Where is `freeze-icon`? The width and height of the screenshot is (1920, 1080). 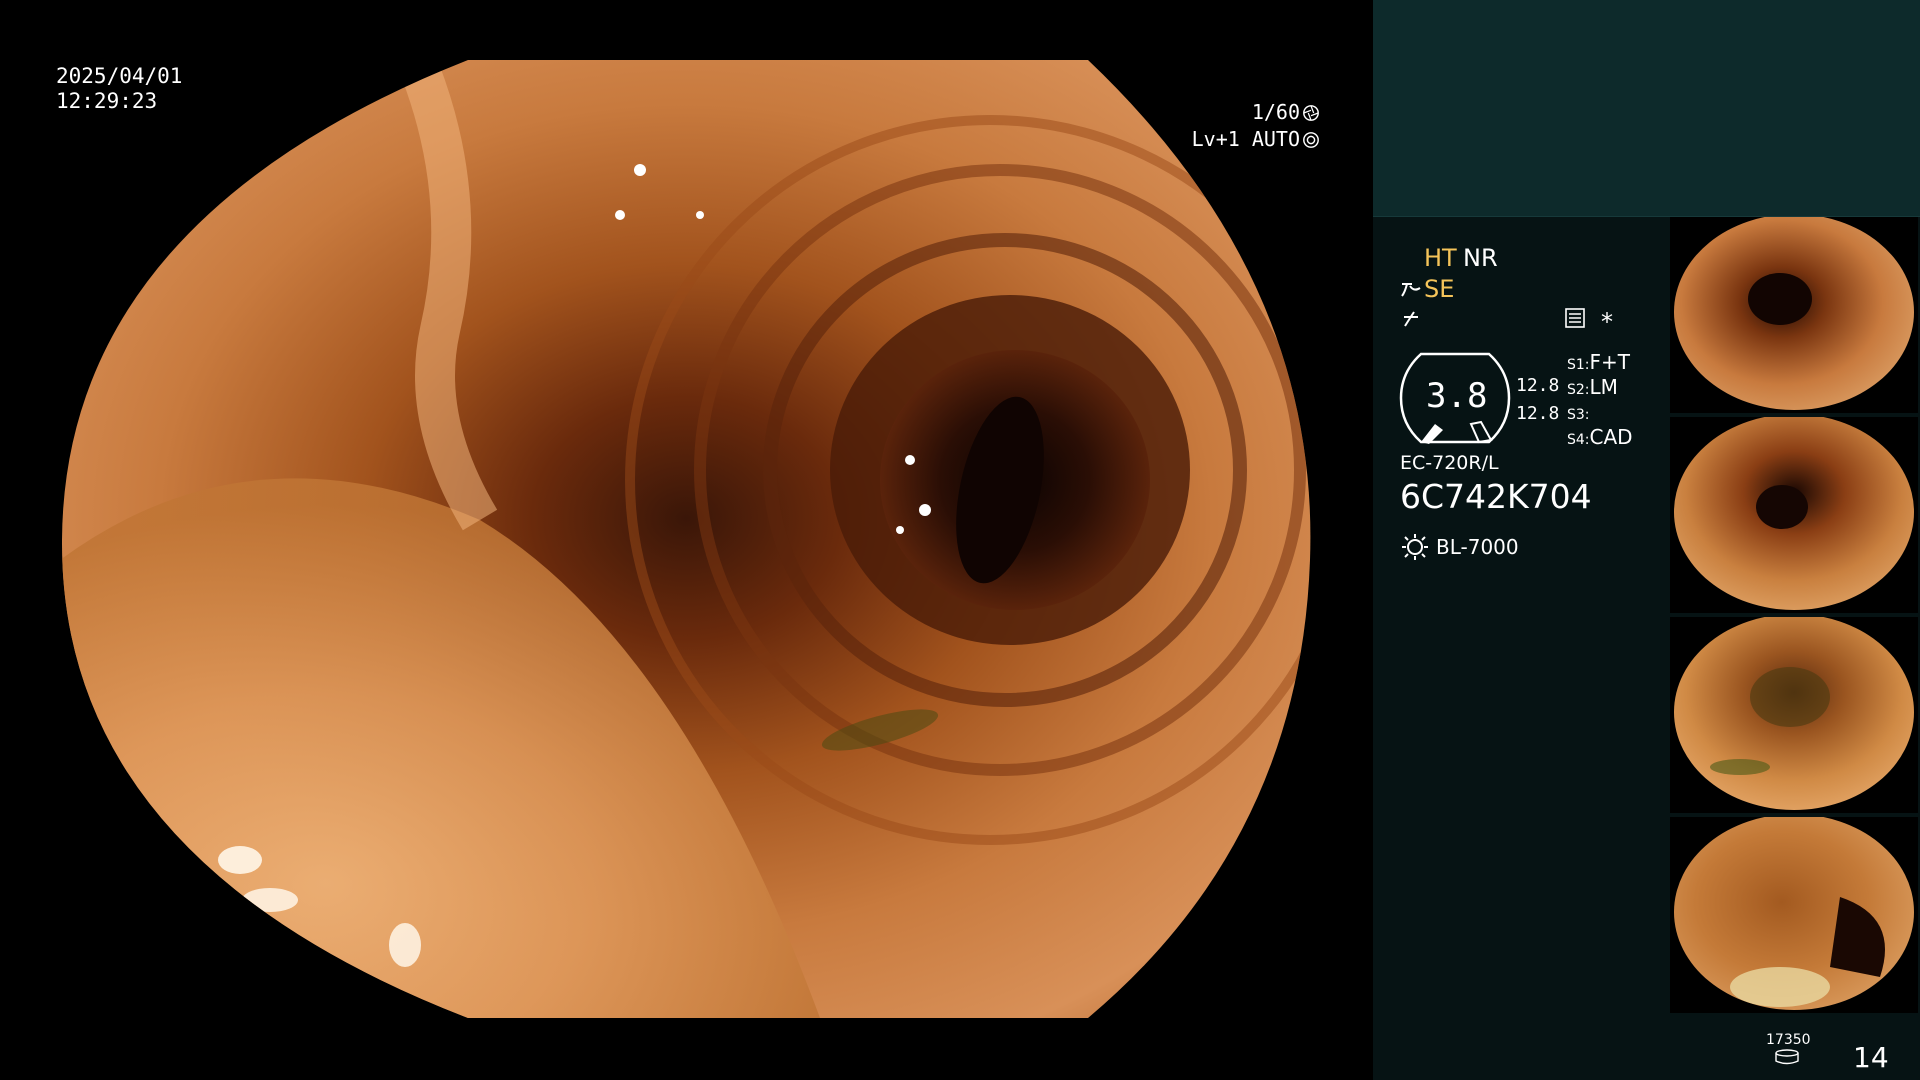
freeze-icon is located at coordinates (1411, 319).